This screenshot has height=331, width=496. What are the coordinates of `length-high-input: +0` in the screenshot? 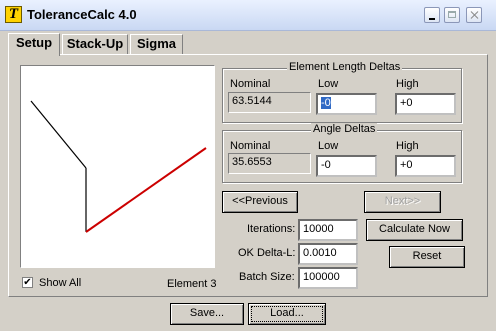 It's located at (425, 104).